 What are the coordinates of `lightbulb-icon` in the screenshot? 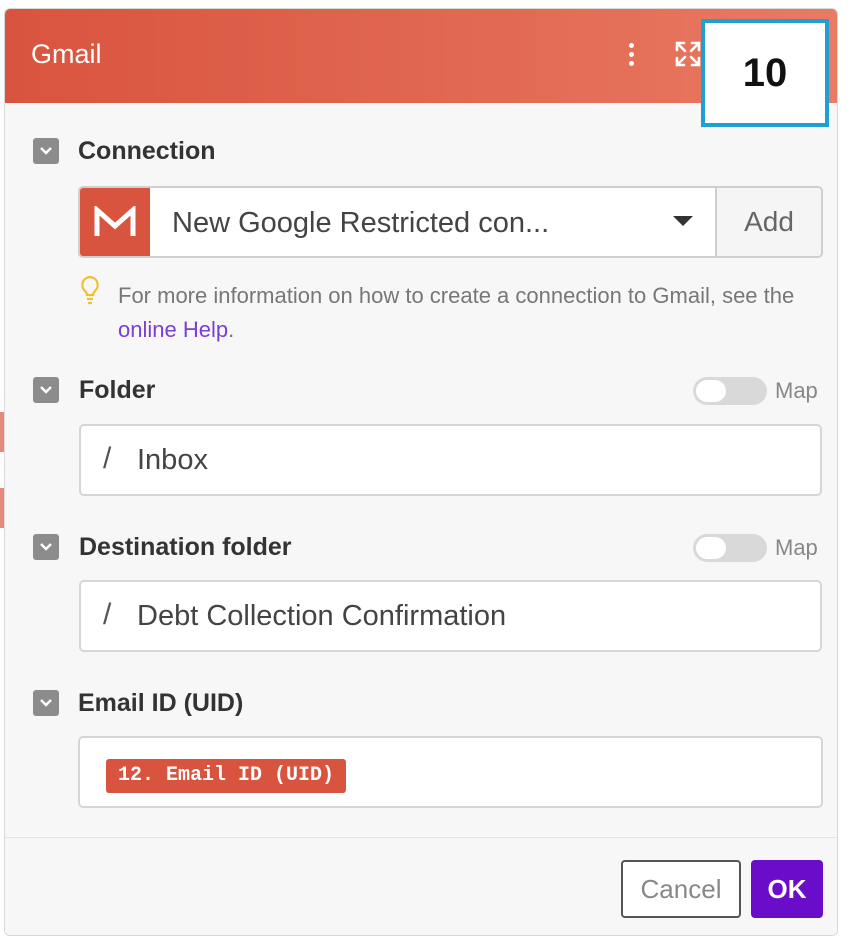 It's located at (90, 290).